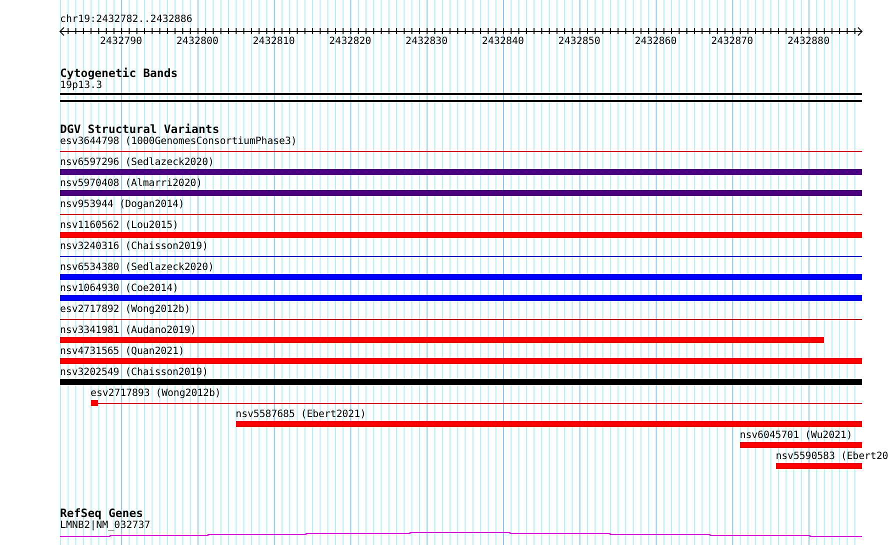 This screenshot has height=545, width=890. I want to click on variant-label: nsv6045701 (Wu2021), so click(796, 436).